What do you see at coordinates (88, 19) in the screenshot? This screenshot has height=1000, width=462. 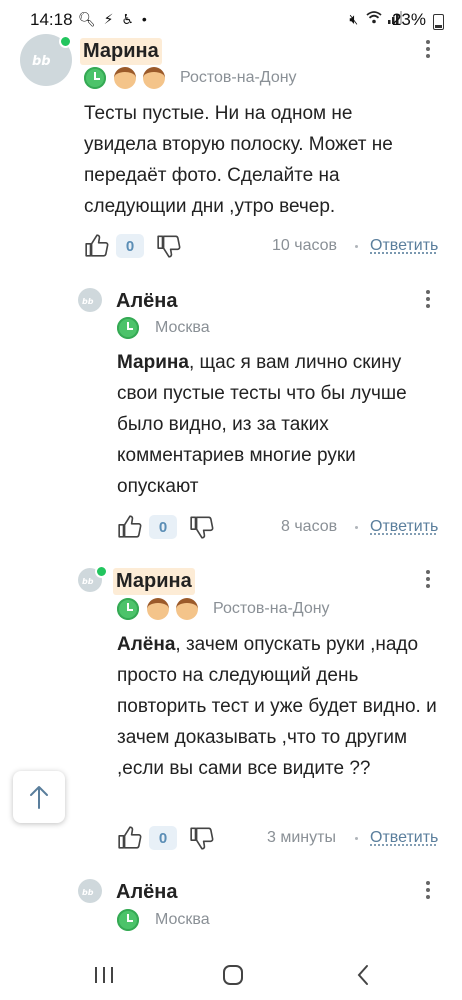 I see `search-icon: 🔍︎` at bounding box center [88, 19].